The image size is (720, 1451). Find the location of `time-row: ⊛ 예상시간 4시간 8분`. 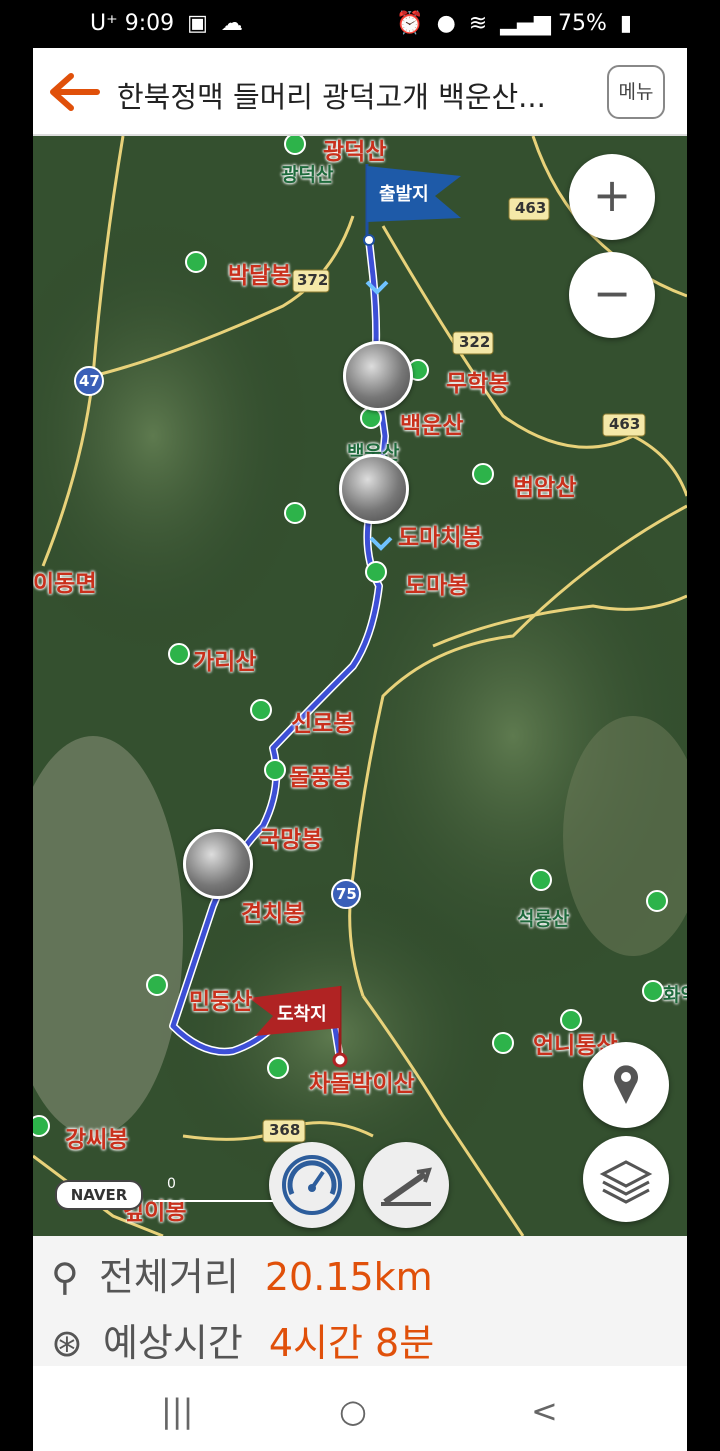

time-row: ⊛ 예상시간 4시간 8분 is located at coordinates (242, 1339).